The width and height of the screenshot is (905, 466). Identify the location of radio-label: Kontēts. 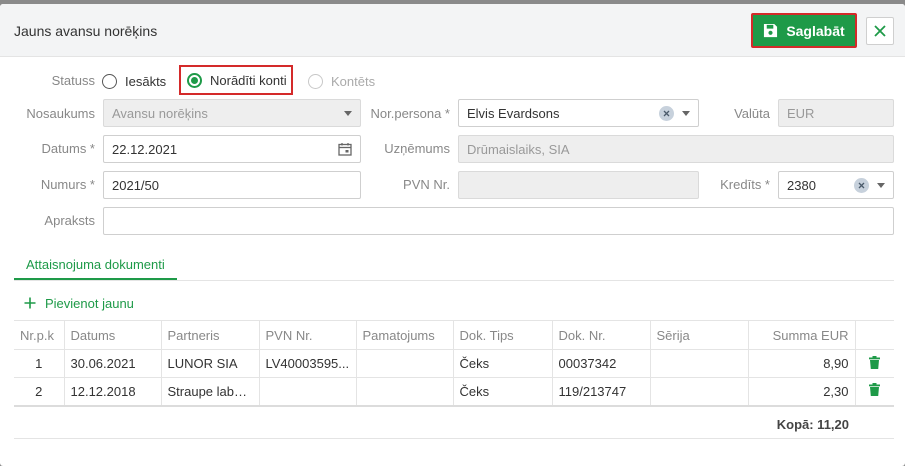
(353, 81).